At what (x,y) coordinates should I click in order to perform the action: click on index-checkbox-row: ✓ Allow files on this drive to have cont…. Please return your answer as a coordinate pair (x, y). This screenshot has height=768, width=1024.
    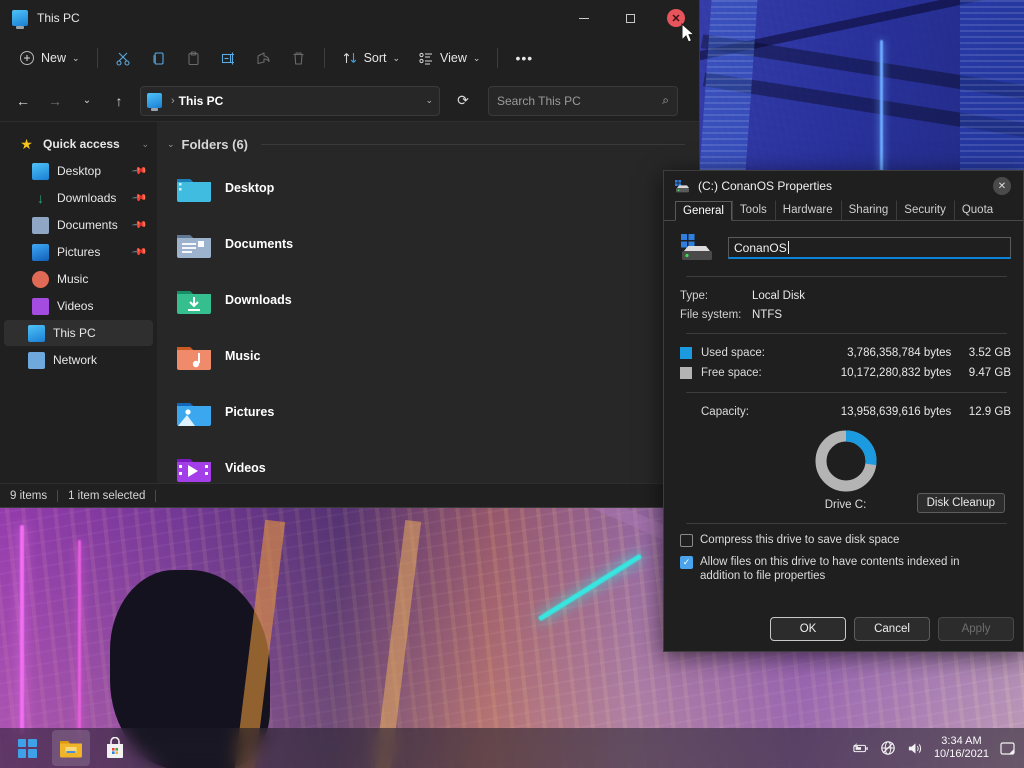
    Looking at the image, I should click on (845, 569).